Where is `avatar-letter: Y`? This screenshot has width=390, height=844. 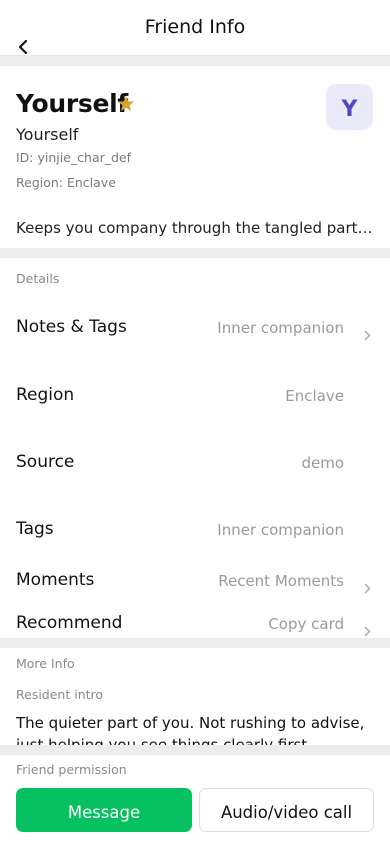 avatar-letter: Y is located at coordinates (349, 109).